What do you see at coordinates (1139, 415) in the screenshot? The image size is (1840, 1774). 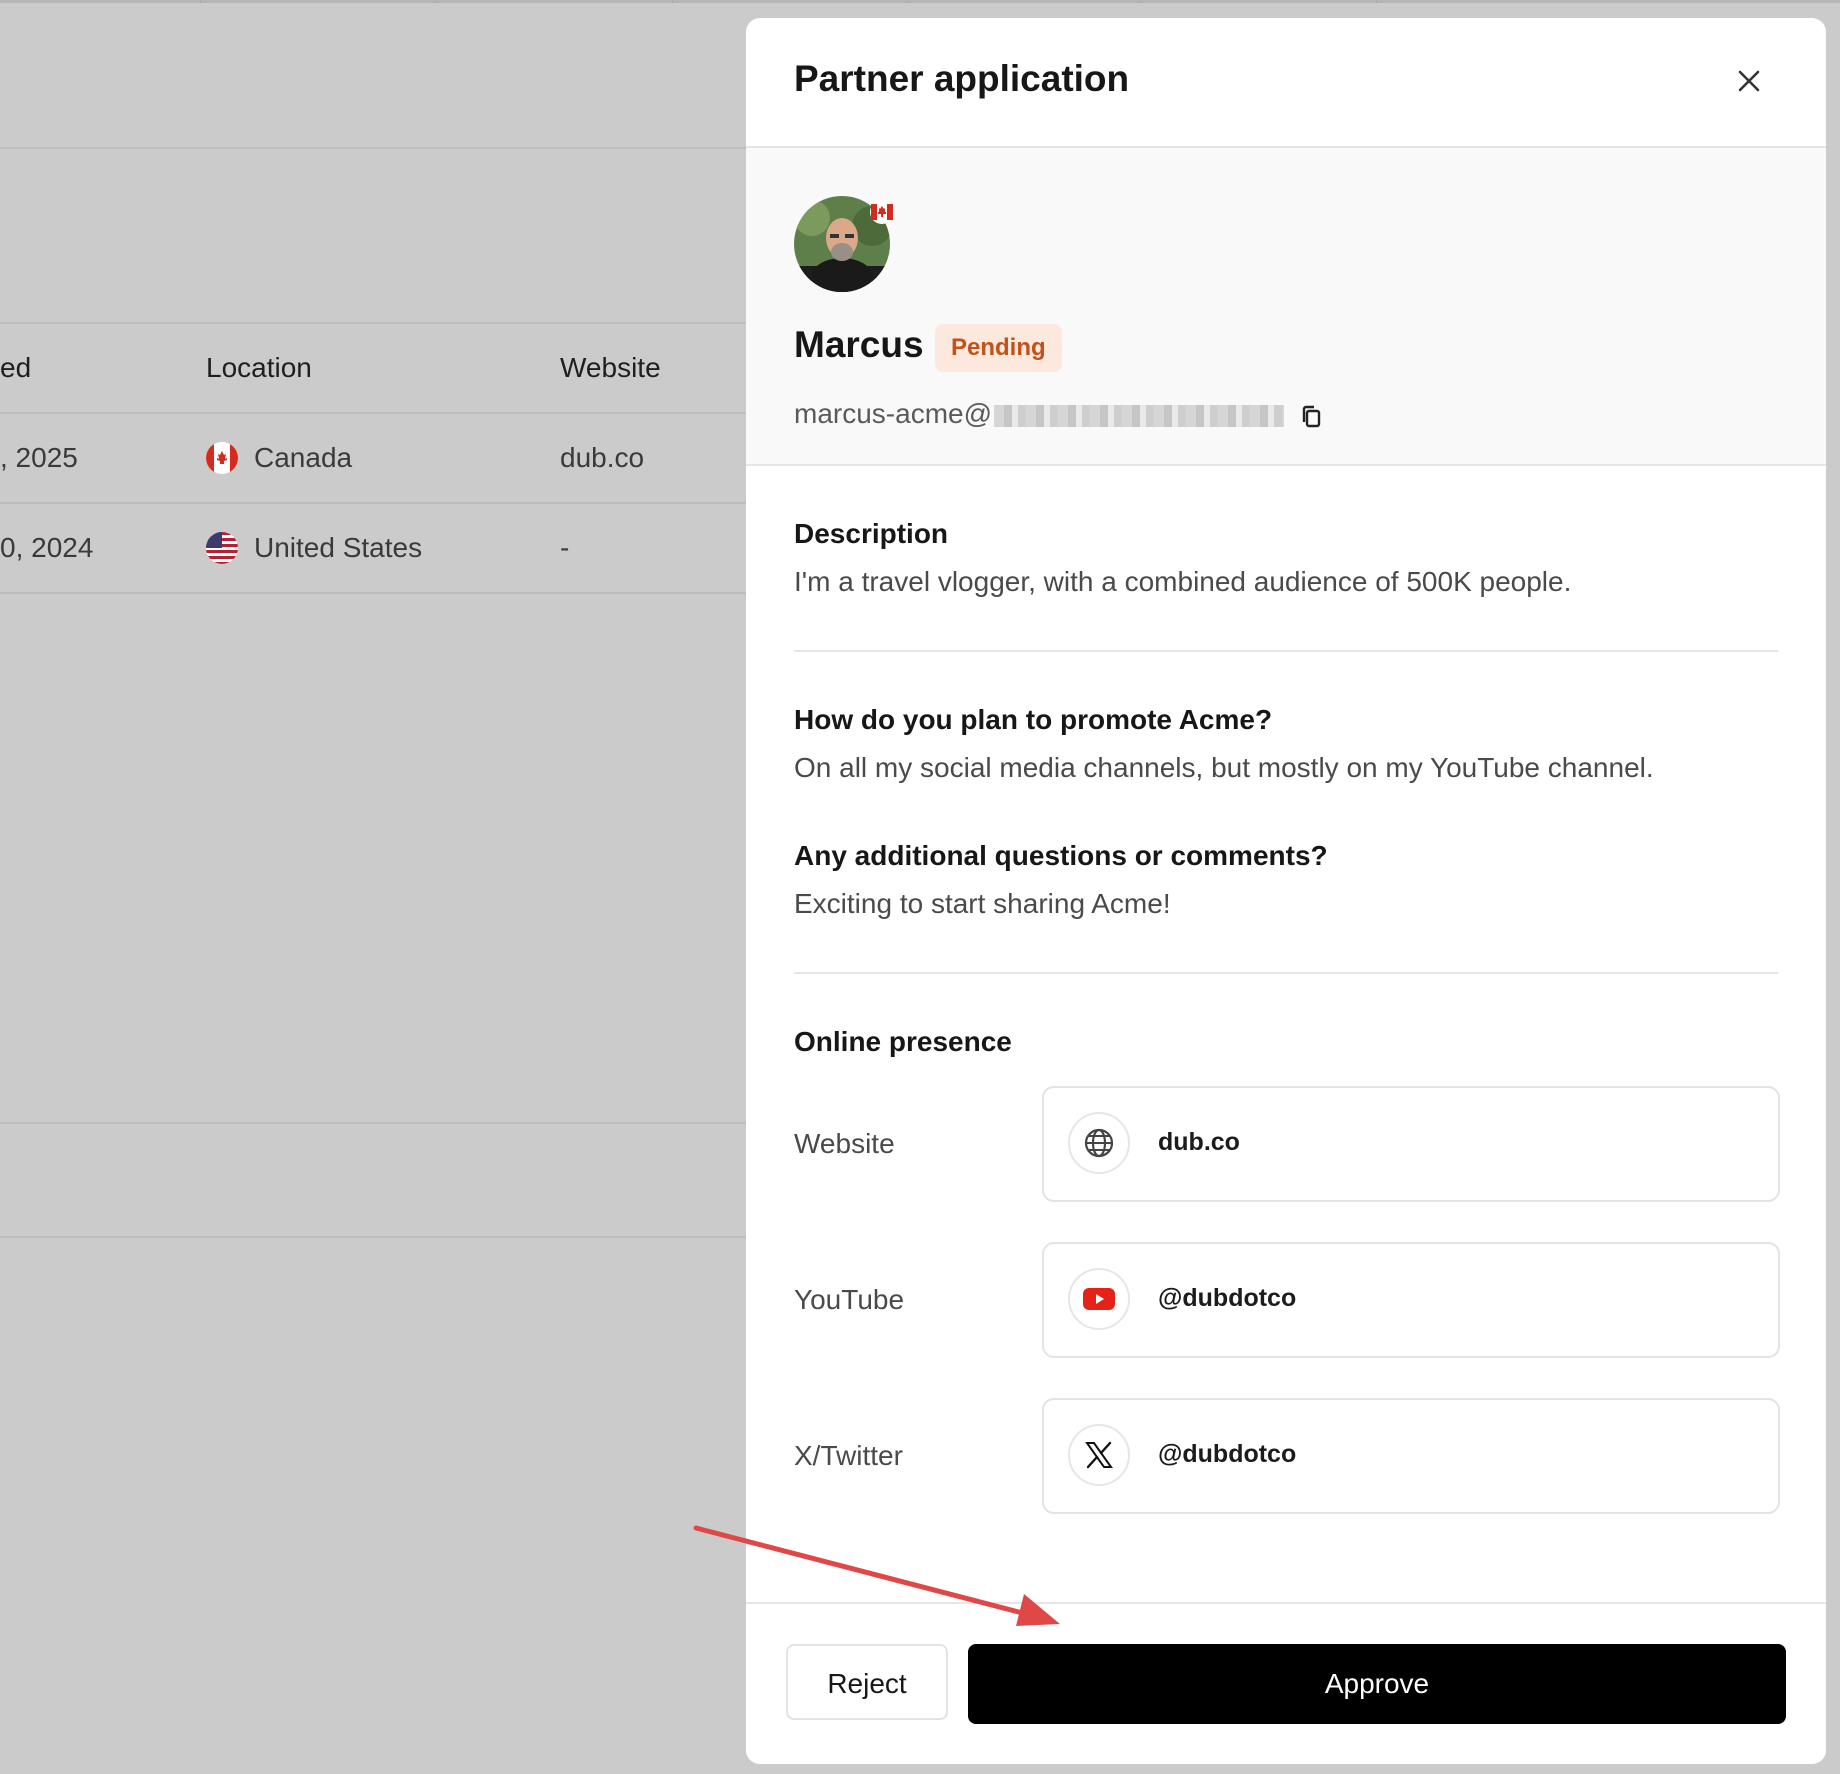 I see `email-redacted` at bounding box center [1139, 415].